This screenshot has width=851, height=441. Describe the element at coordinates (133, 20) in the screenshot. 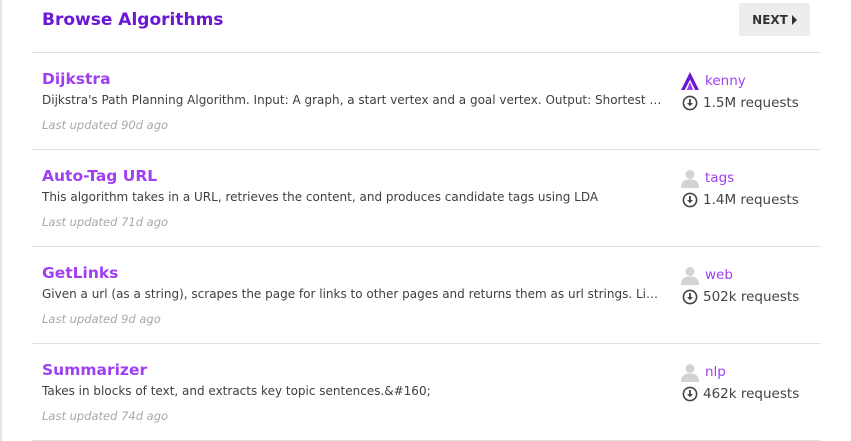

I see `page-title: Browse Algorithms` at that location.